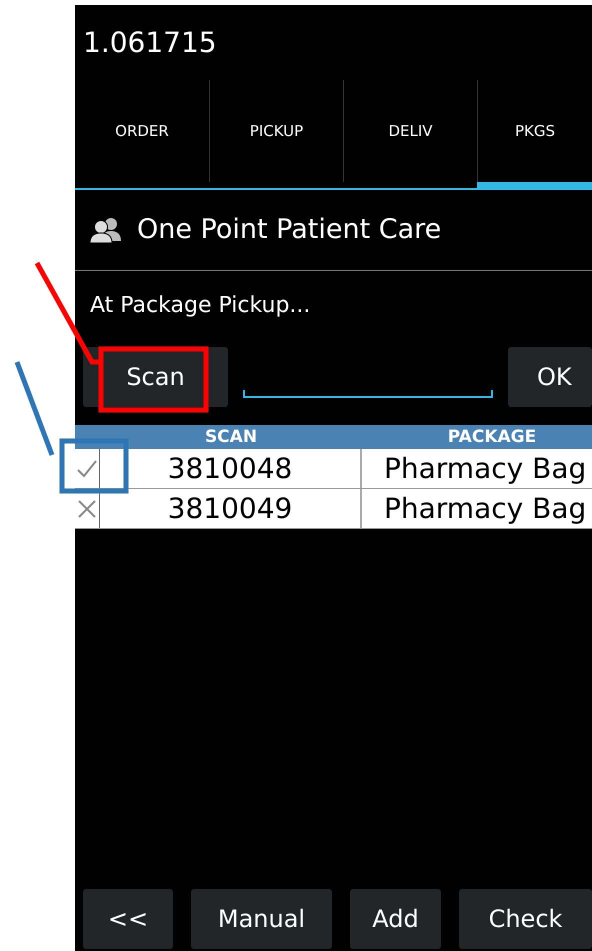 Image resolution: width=592 pixels, height=951 pixels. I want to click on people-icon, so click(106, 230).